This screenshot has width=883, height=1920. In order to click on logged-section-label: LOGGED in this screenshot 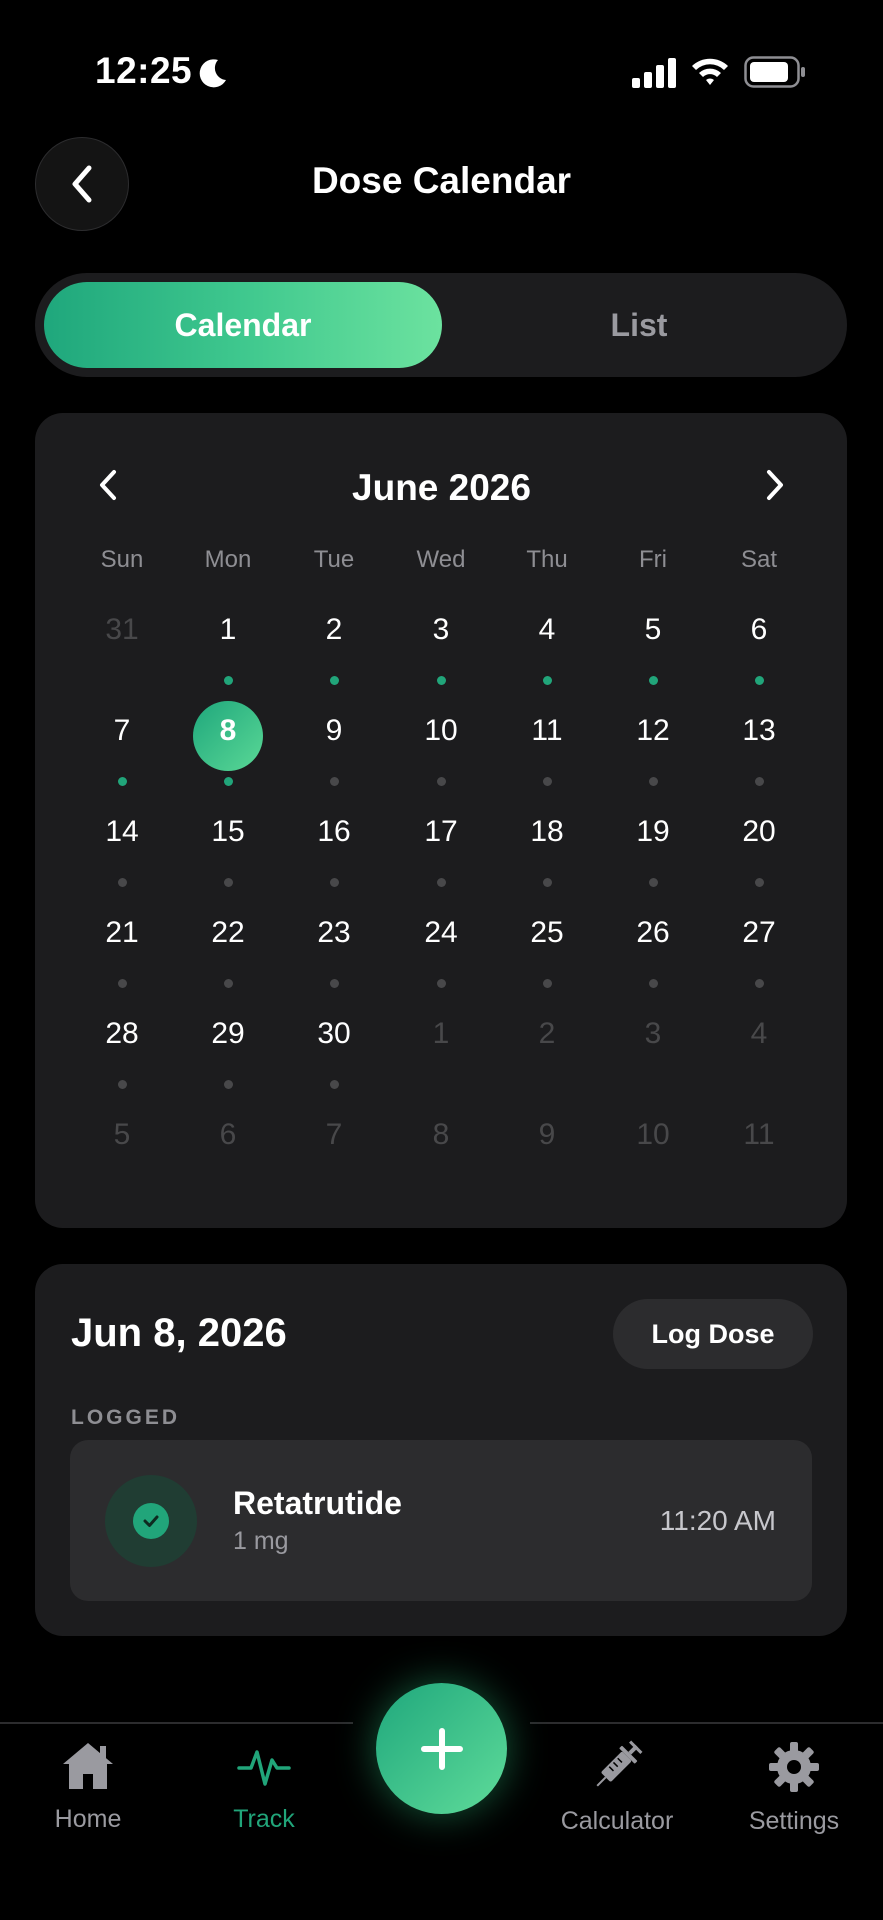, I will do `click(126, 1417)`.